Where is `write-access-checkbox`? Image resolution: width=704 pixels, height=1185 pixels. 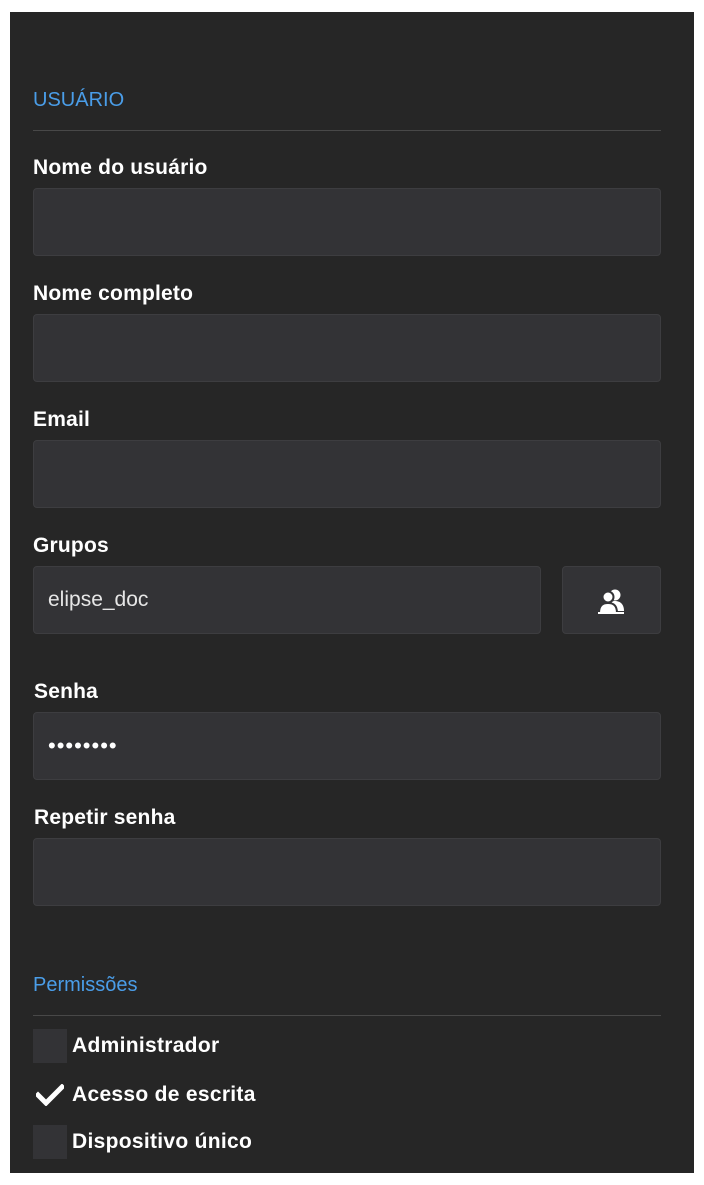 write-access-checkbox is located at coordinates (50, 1095).